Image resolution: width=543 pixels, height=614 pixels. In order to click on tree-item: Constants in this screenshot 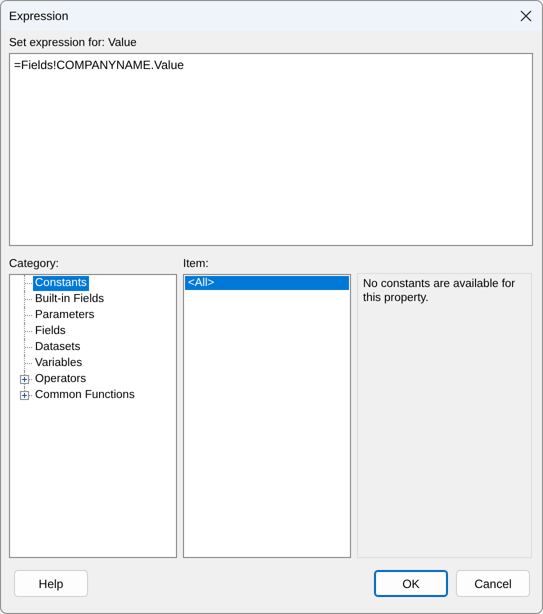, I will do `click(61, 283)`.